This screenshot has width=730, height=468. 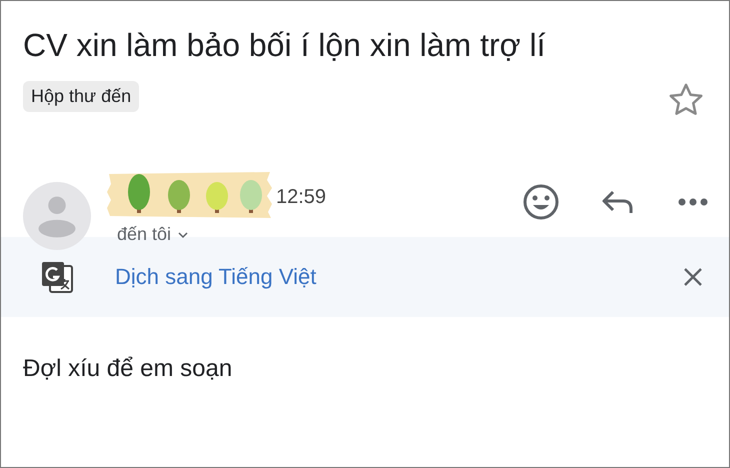 What do you see at coordinates (541, 202) in the screenshot?
I see `smiley-icon` at bounding box center [541, 202].